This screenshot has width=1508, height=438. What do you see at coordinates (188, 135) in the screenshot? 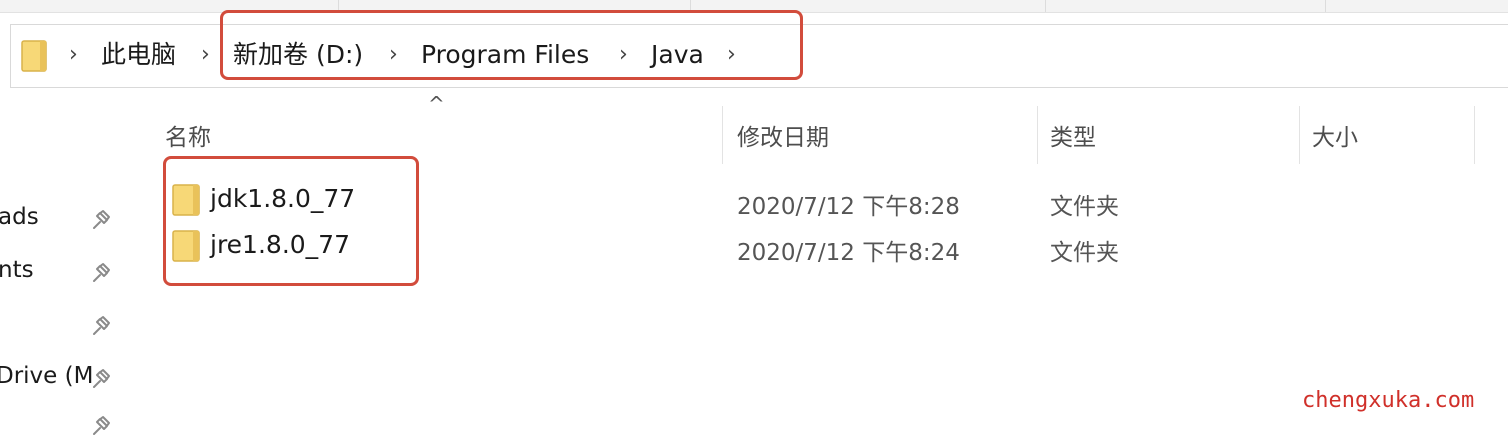
I see `column-header-name: 名称` at bounding box center [188, 135].